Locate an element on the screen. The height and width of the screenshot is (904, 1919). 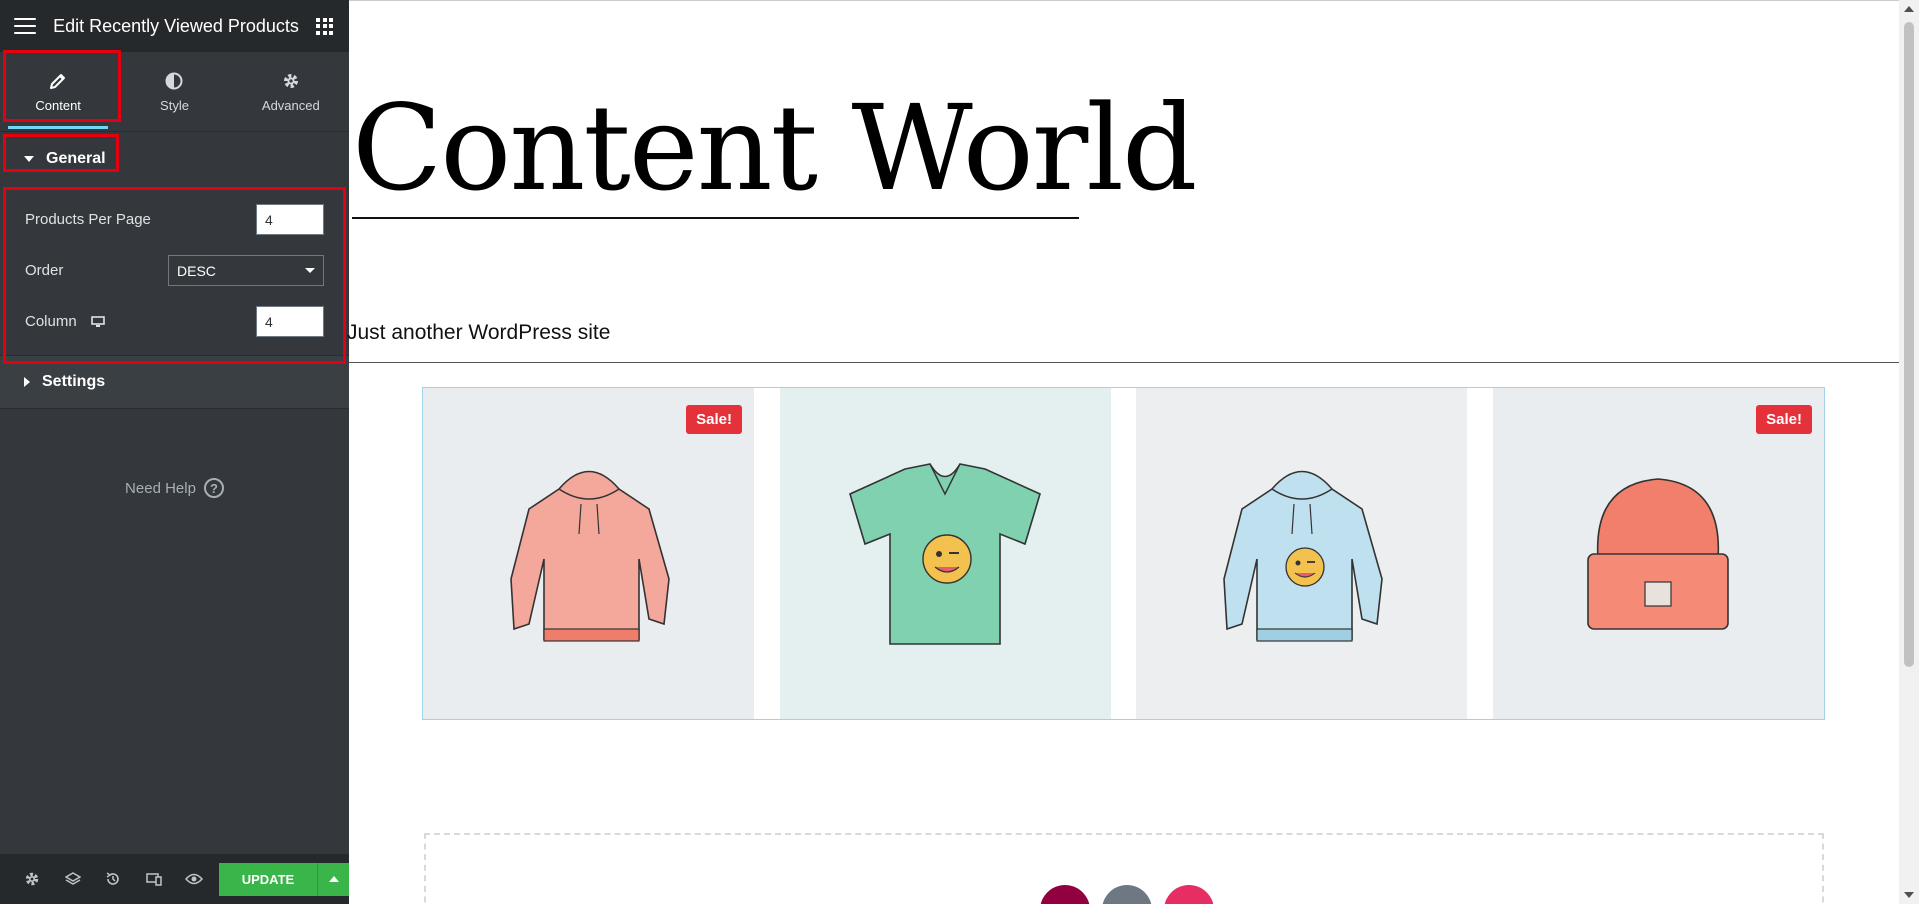
product-card-tshirt-green is located at coordinates (945, 553).